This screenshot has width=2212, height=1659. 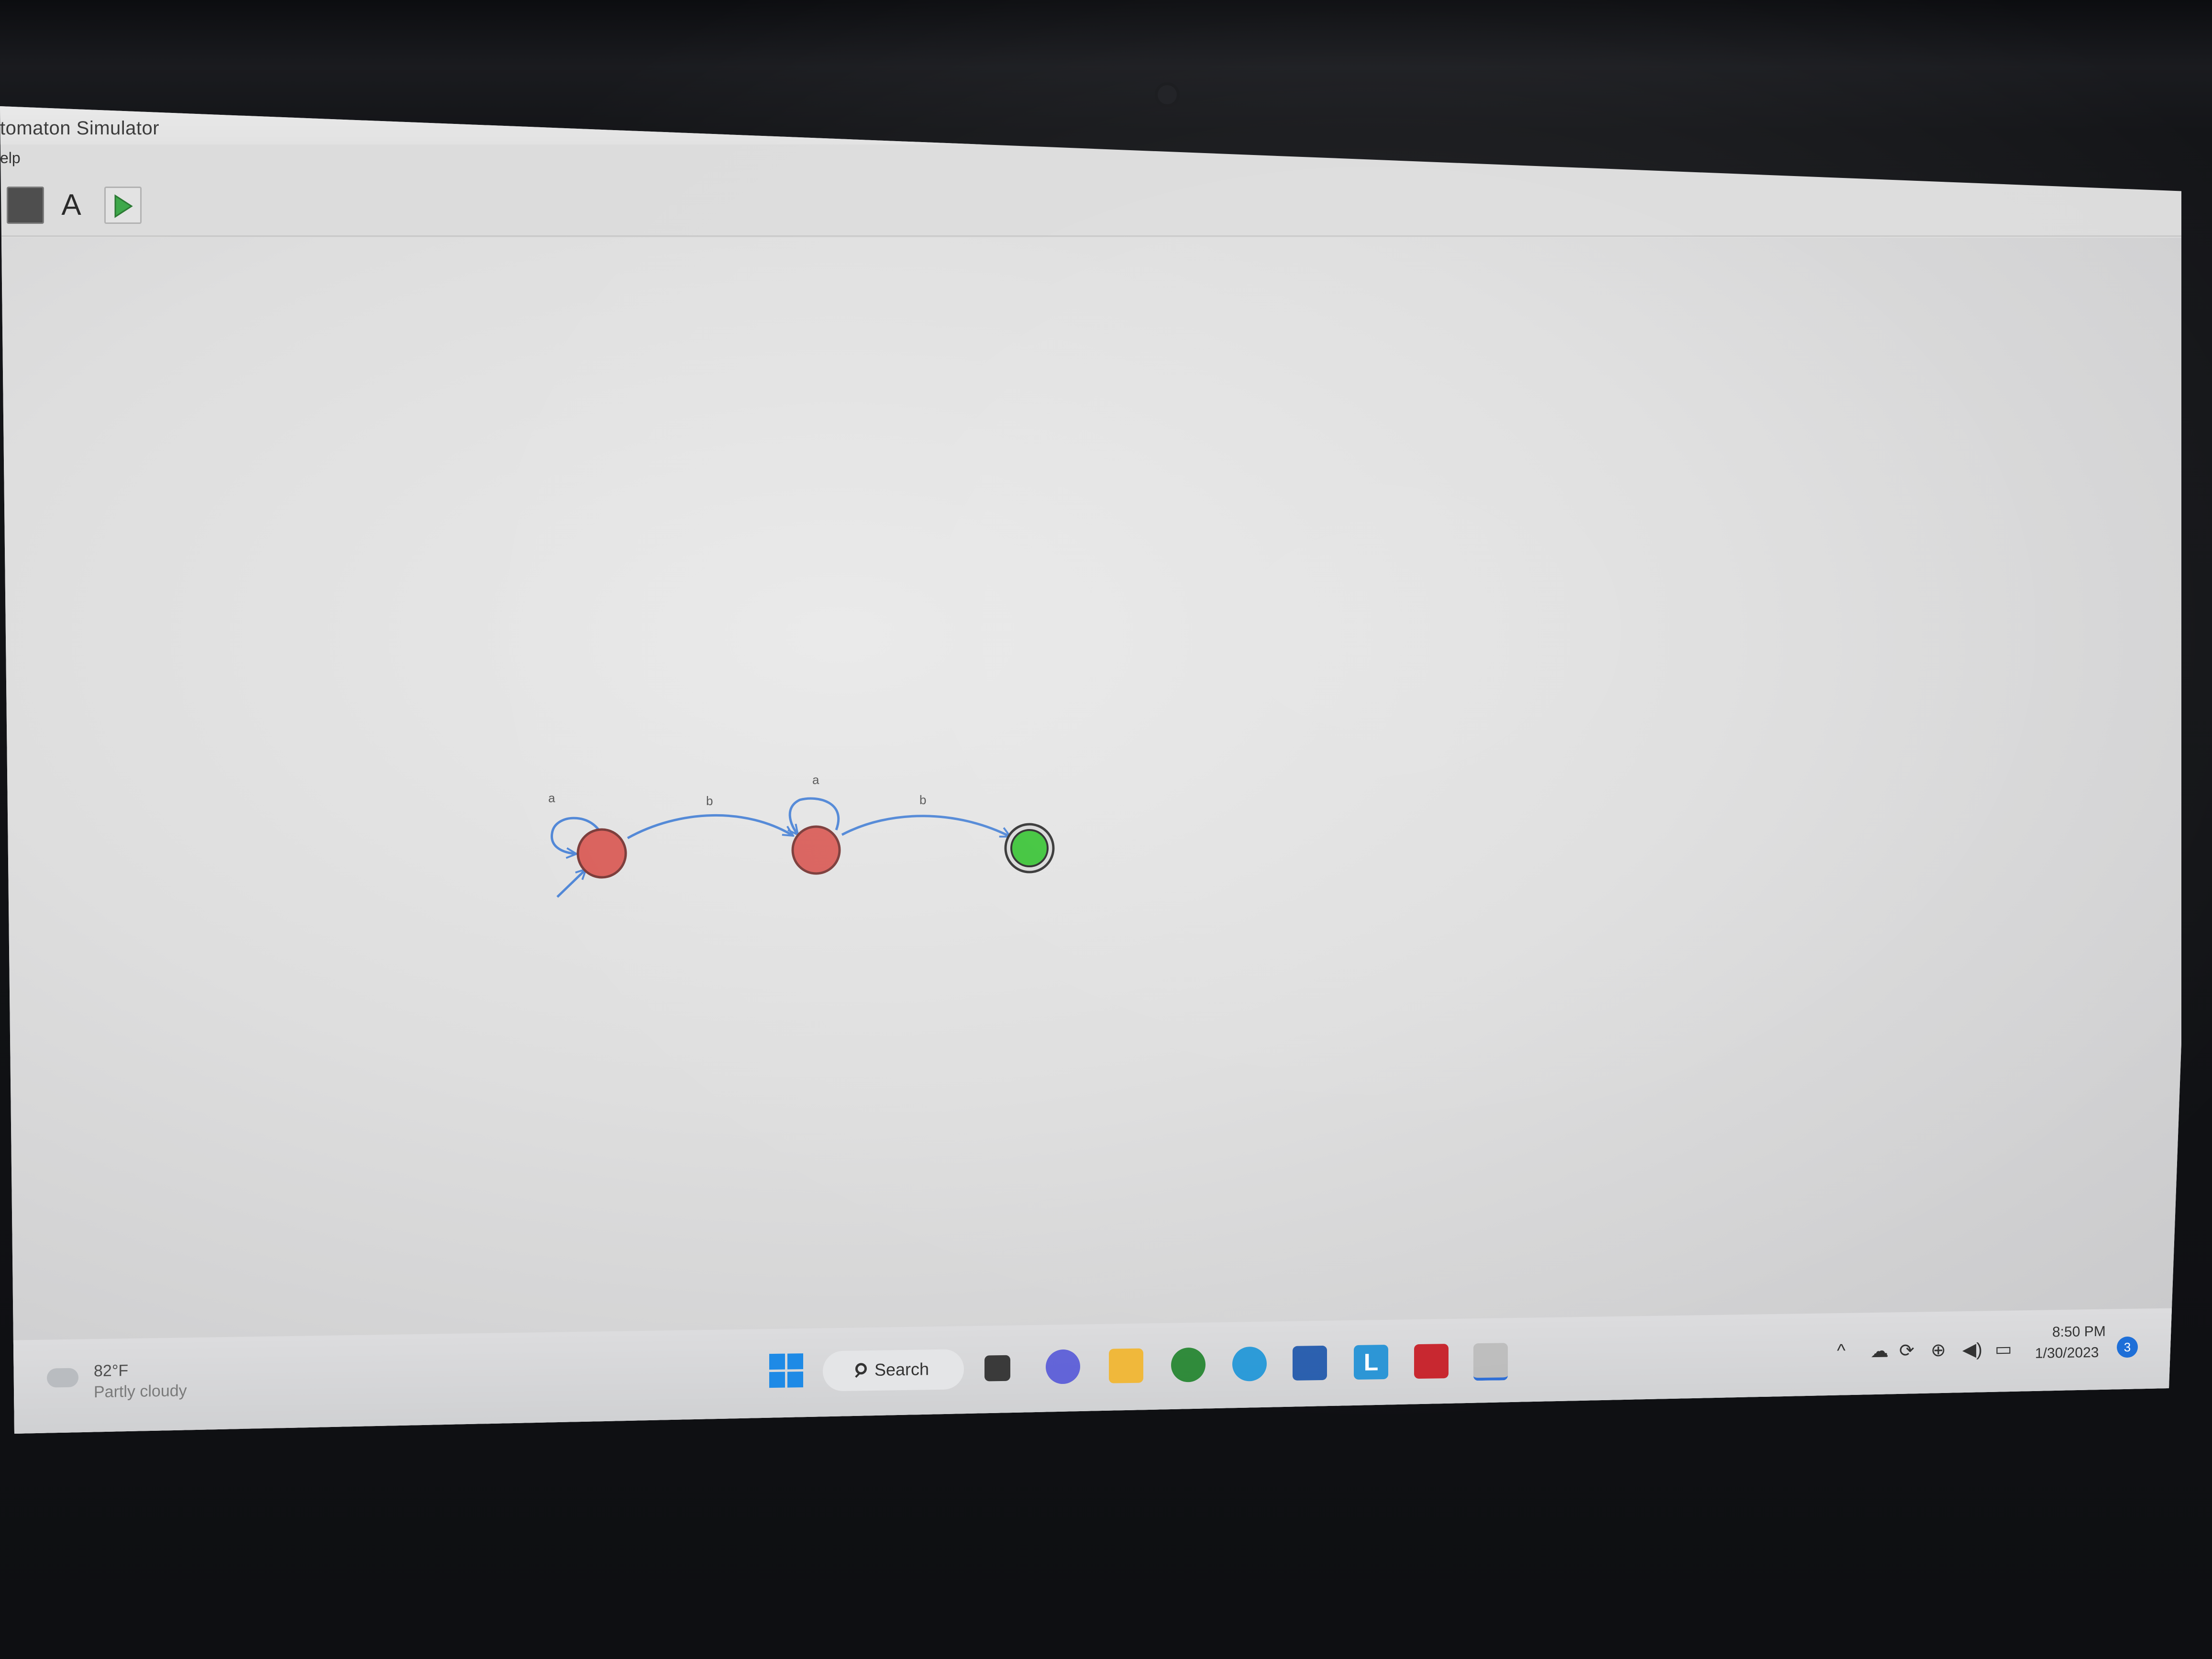 I want to click on toolbar: A –, so click(x=1090, y=235).